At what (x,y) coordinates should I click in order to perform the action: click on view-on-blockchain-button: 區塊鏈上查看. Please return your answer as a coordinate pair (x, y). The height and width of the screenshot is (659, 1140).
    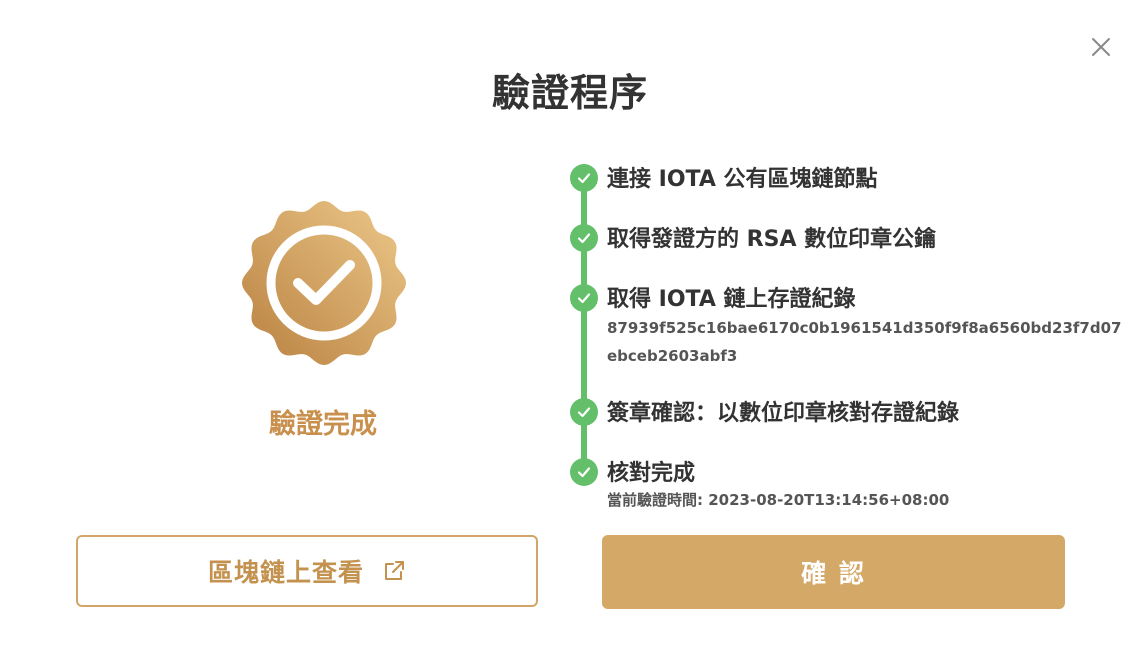
    Looking at the image, I should click on (307, 571).